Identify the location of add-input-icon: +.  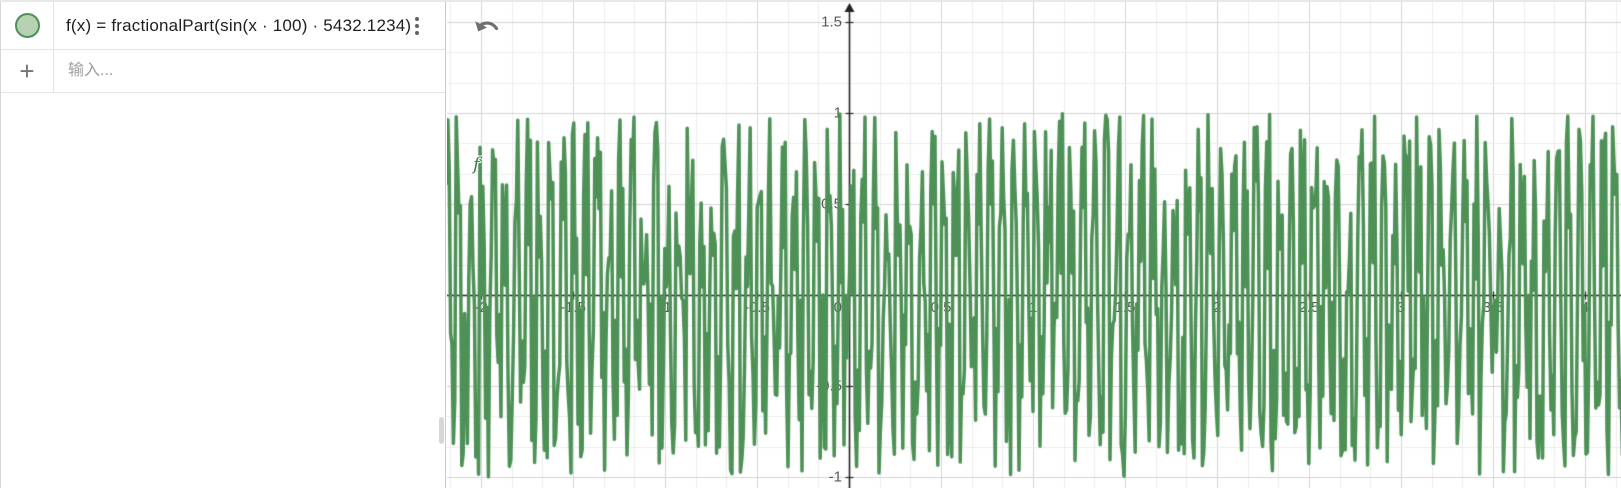
(26, 71).